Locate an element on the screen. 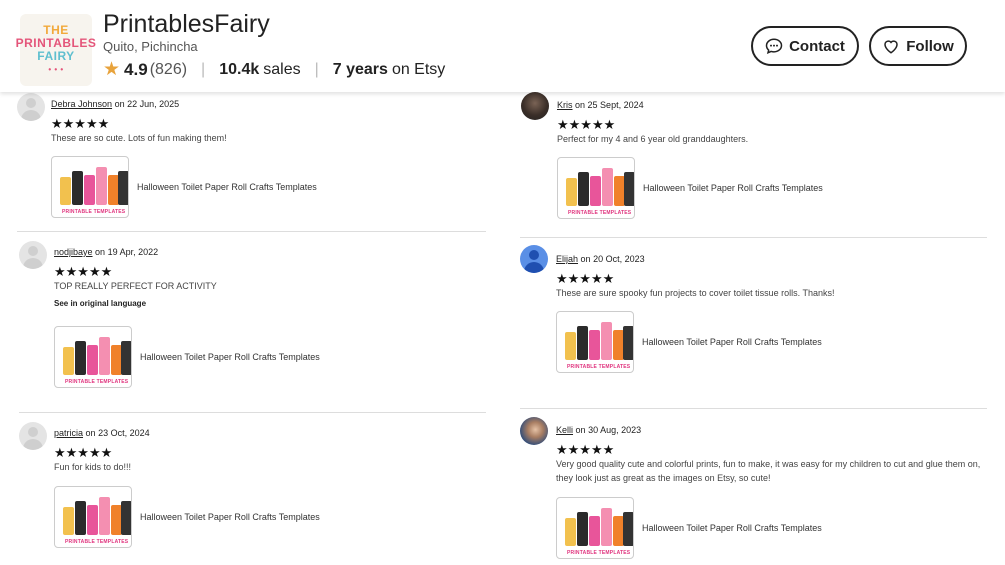 The width and height of the screenshot is (1005, 565). review-meta: patricia on 23 Oct, 2024 is located at coordinates (102, 433).